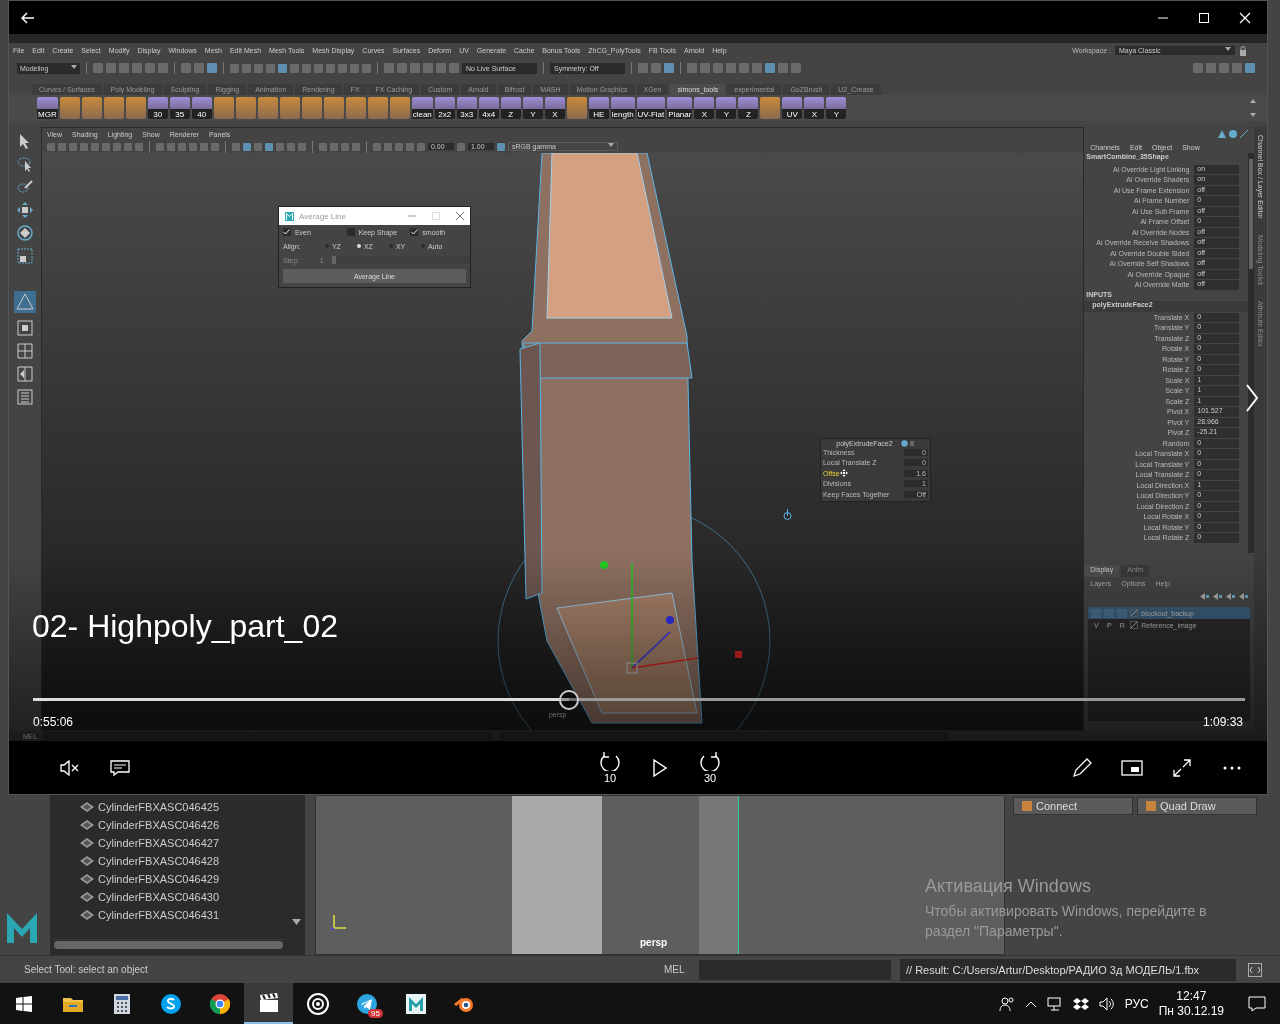 The width and height of the screenshot is (1280, 1024). What do you see at coordinates (598, 108) in the screenshot?
I see `shelf-button: HE` at bounding box center [598, 108].